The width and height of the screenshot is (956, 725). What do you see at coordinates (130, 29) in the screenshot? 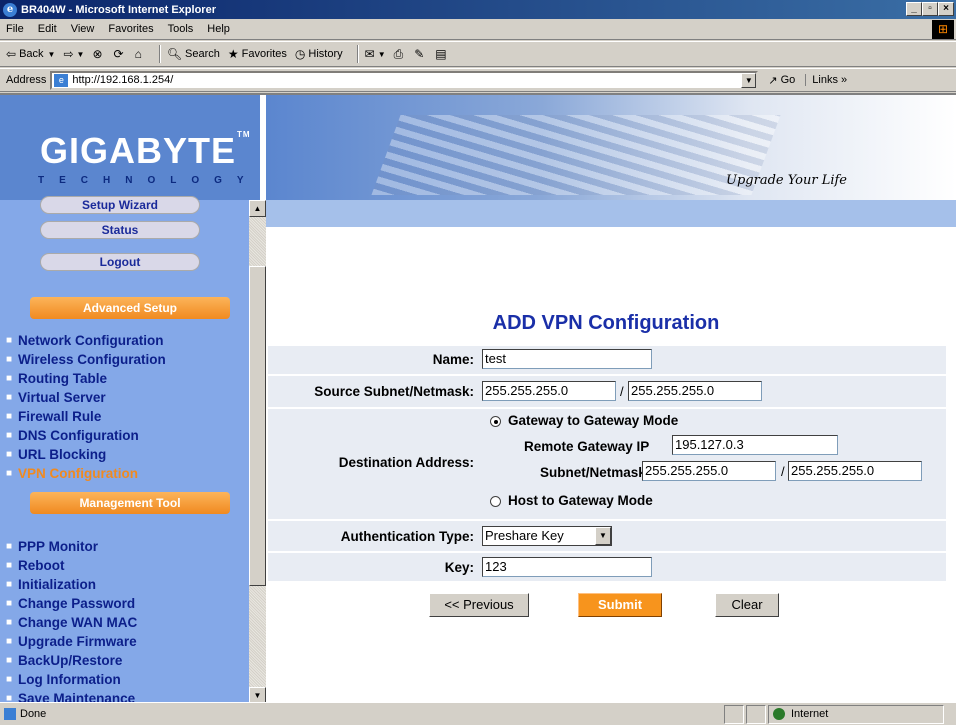
I see `menu-favorites: Favorites` at bounding box center [130, 29].